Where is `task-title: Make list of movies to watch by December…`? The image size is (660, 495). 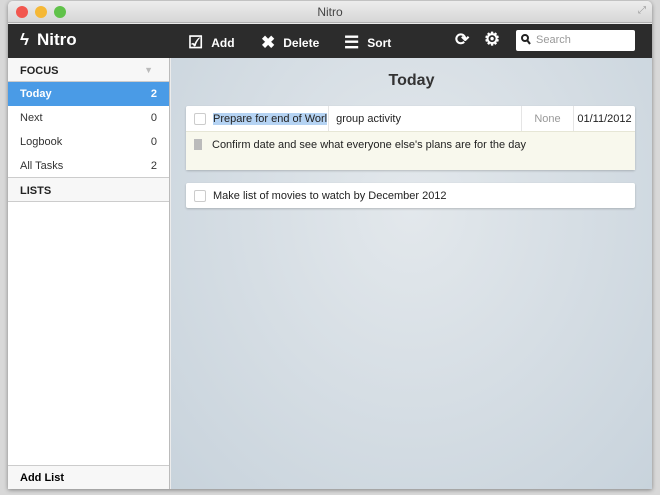 task-title: Make list of movies to watch by December… is located at coordinates (330, 196).